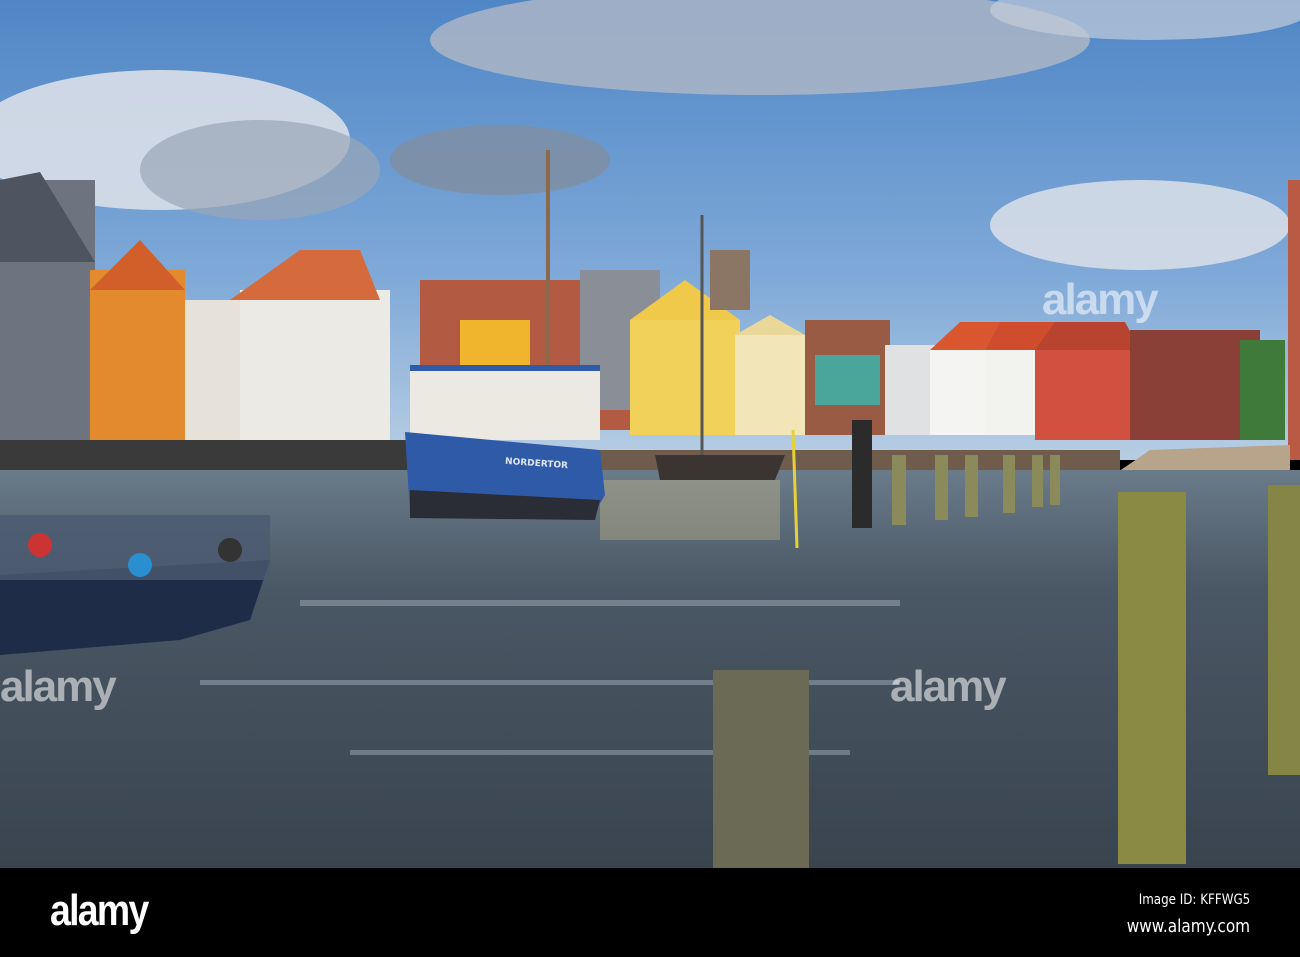 This screenshot has width=1300, height=957. What do you see at coordinates (1194, 900) in the screenshot?
I see `image-id: Image ID: KFFWG5` at bounding box center [1194, 900].